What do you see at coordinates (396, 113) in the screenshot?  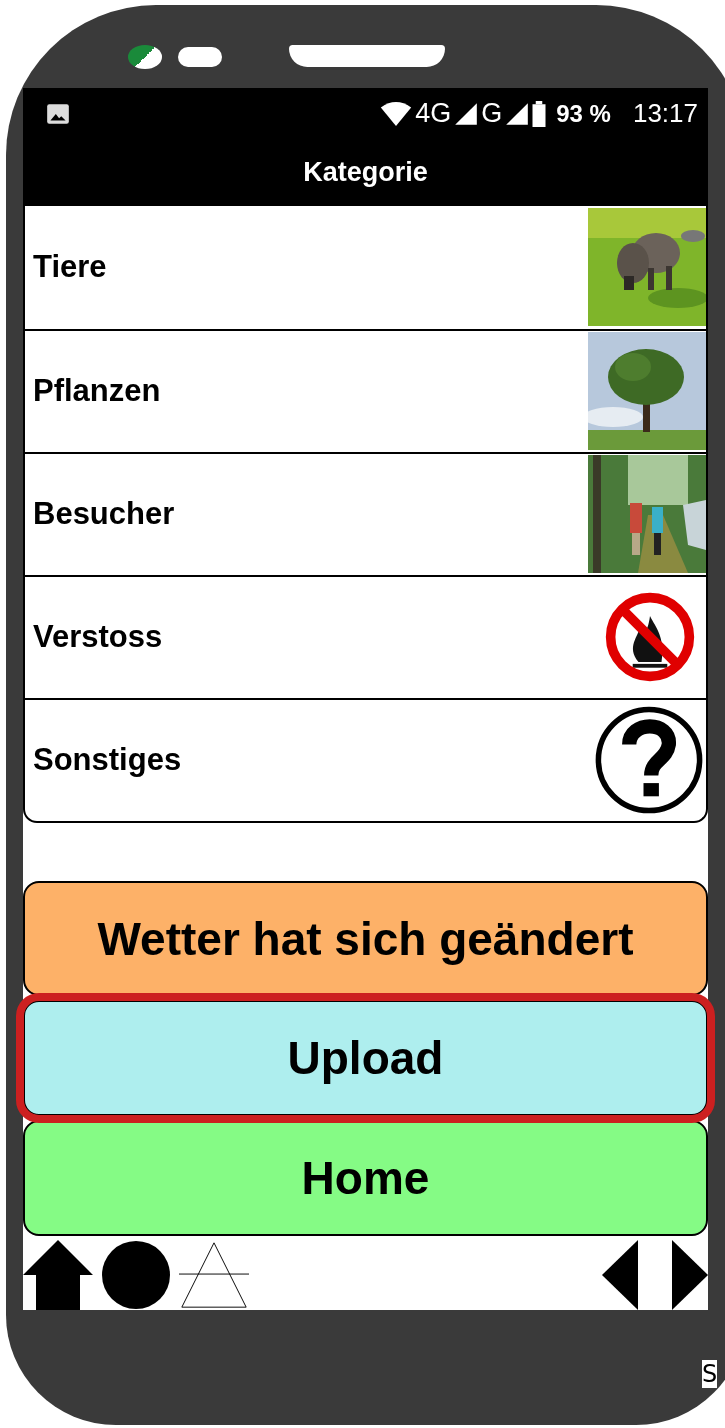 I see `wifi-icon` at bounding box center [396, 113].